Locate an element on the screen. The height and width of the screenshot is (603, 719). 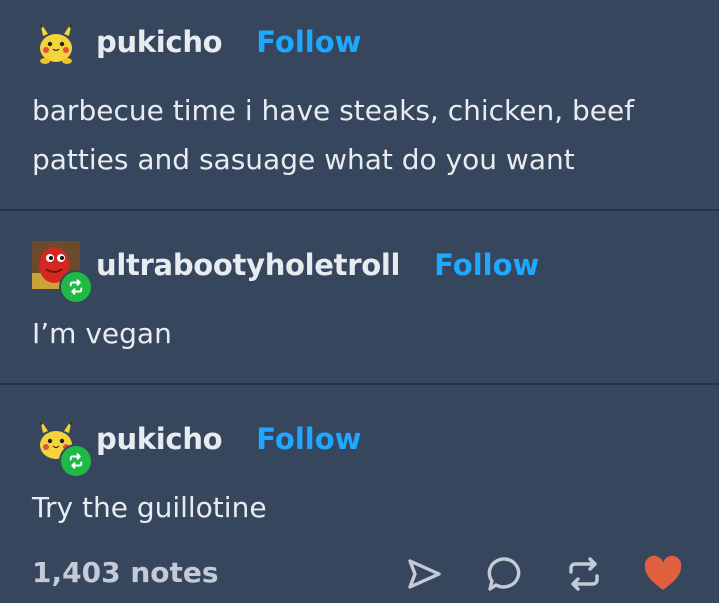
post-text-line: patties and sasuage what do you want is located at coordinates (303, 159).